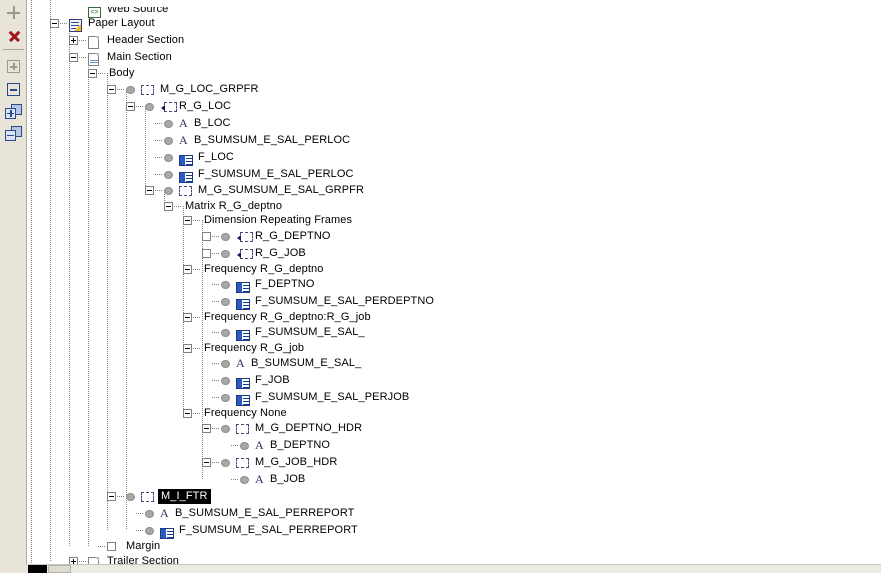 Image resolution: width=881 pixels, height=573 pixels. I want to click on tree-row: R_G_JOB, so click(454, 253).